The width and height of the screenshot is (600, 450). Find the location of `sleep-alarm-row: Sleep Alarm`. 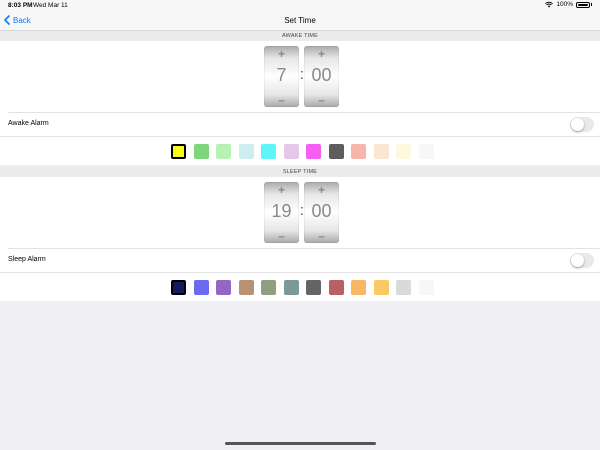

sleep-alarm-row: Sleep Alarm is located at coordinates (304, 260).